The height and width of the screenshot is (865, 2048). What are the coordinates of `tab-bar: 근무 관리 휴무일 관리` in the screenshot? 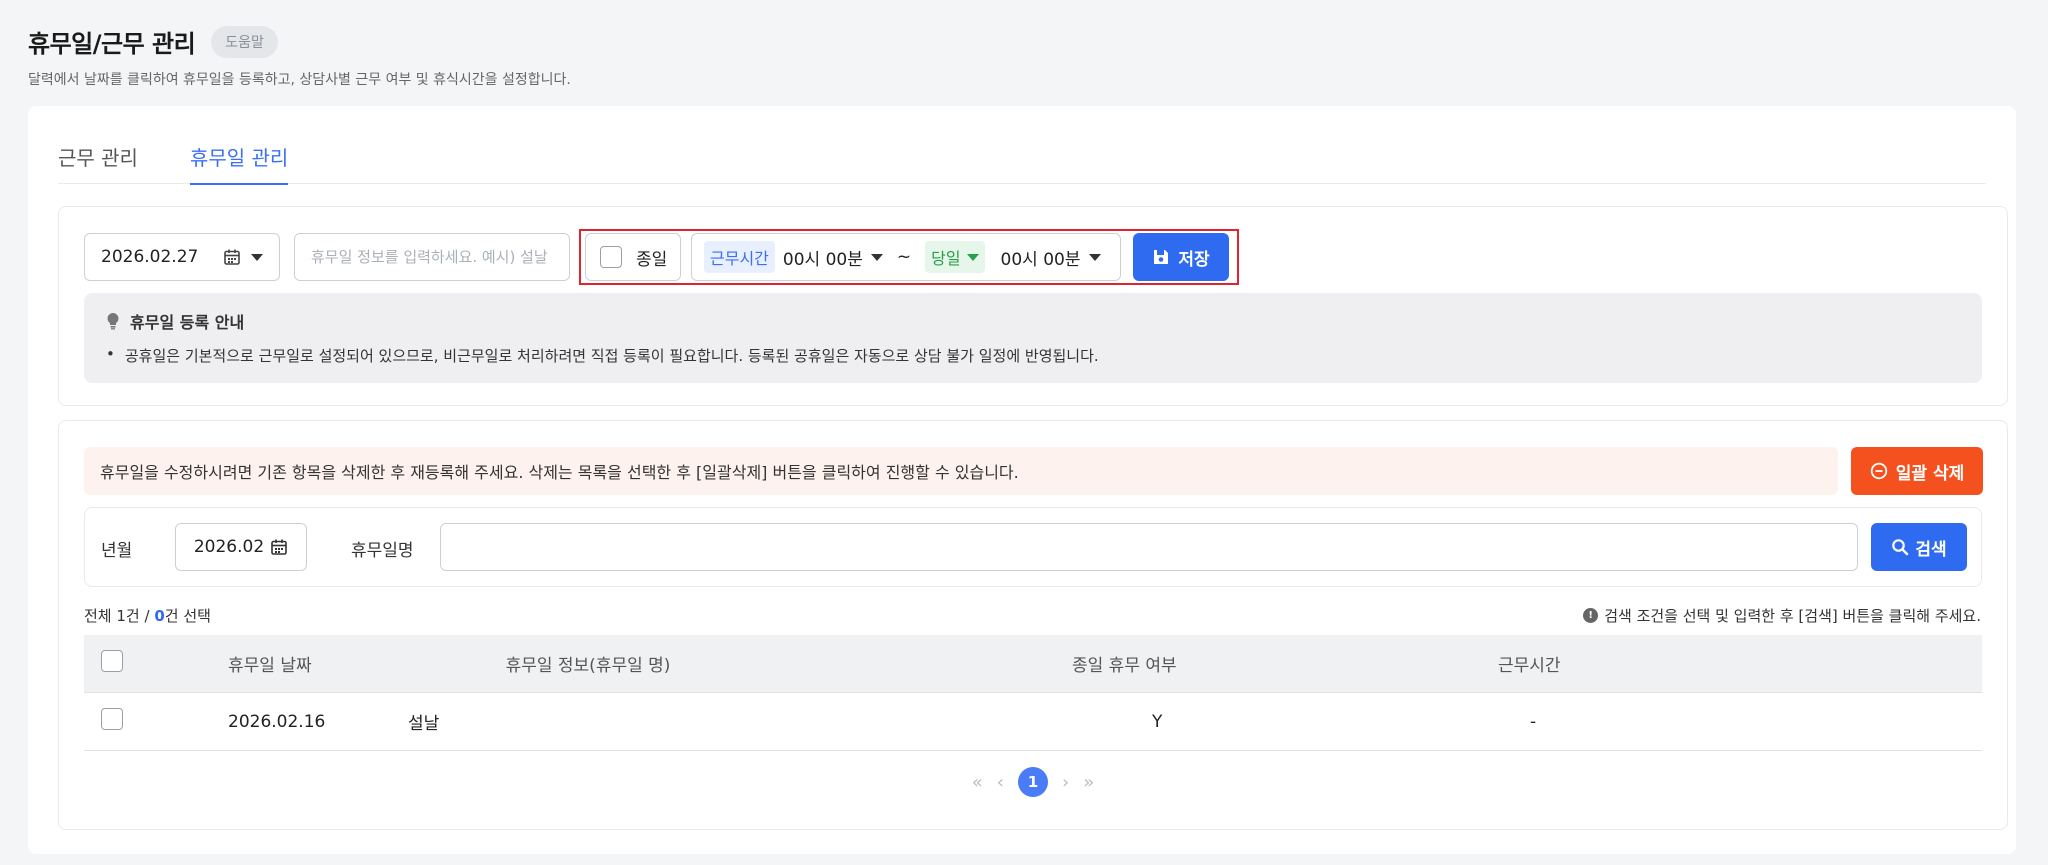 It's located at (1022, 159).